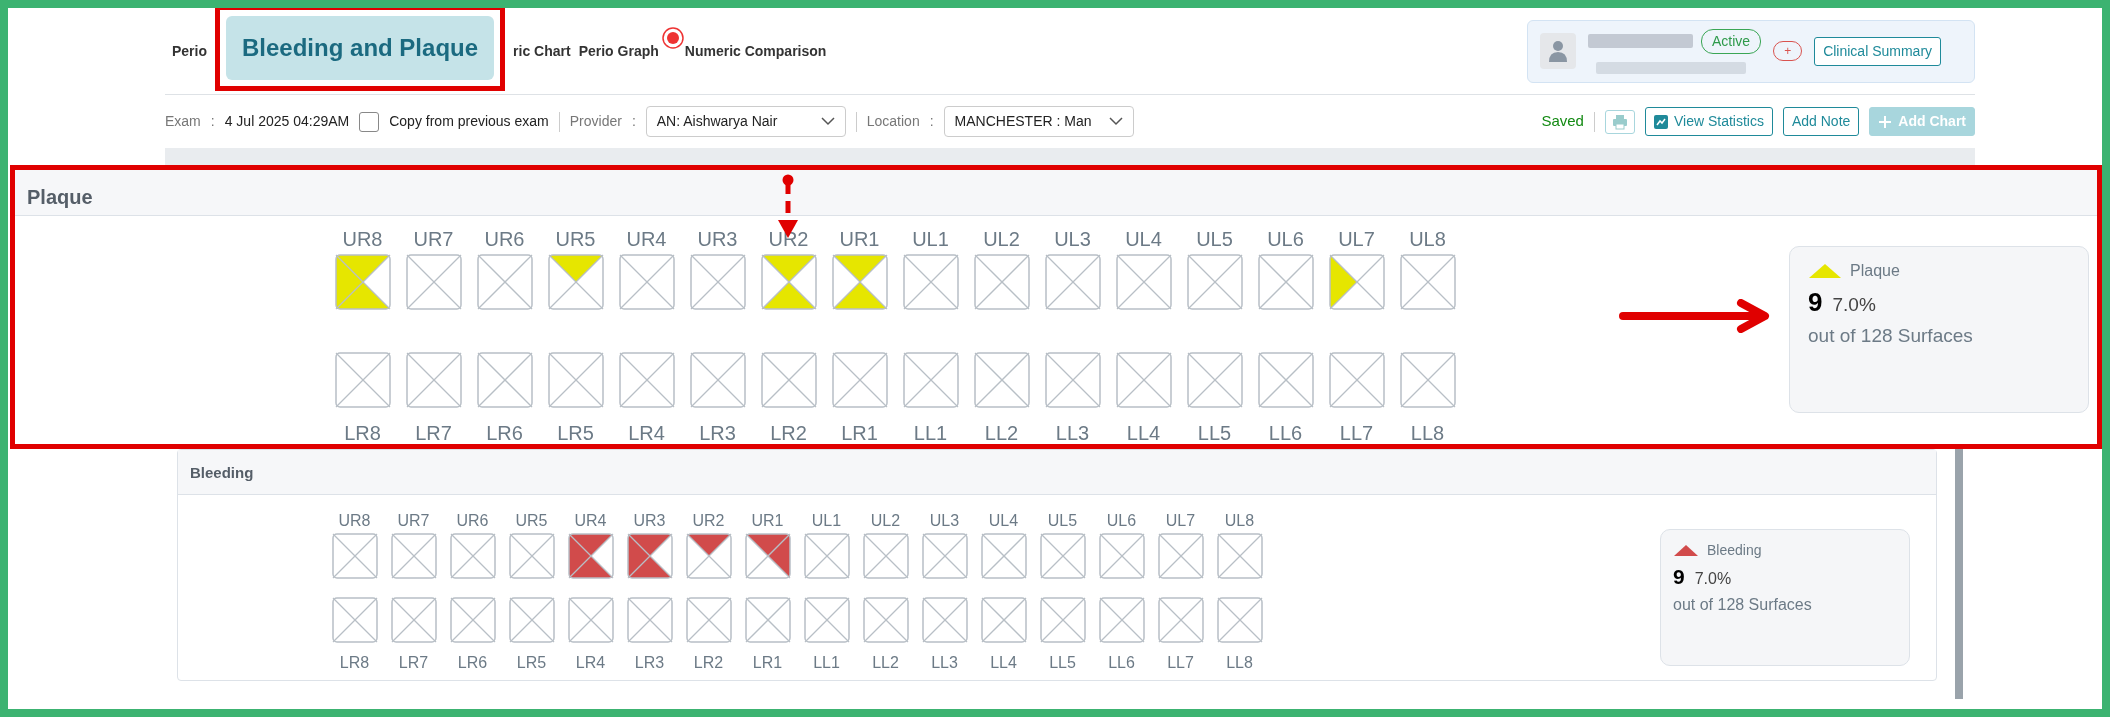  Describe the element at coordinates (745, 121) in the screenshot. I see `select-field: AN: Aishwarya Nair` at that location.